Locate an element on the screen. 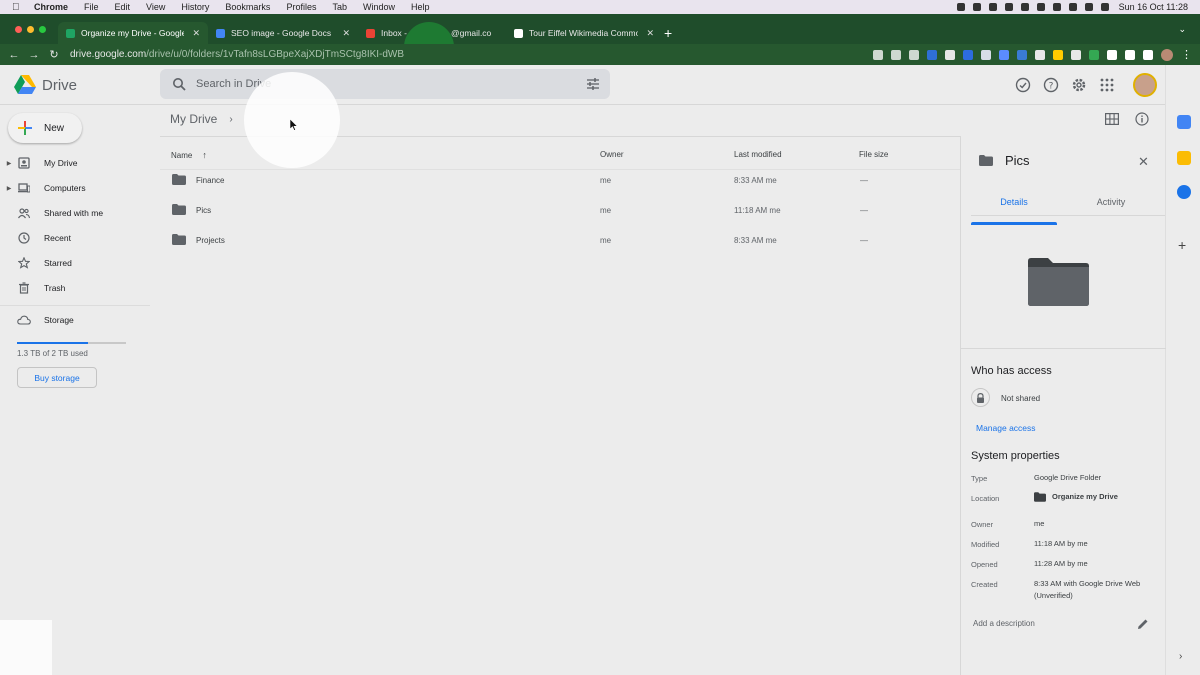 The image size is (1200, 675). side-panel-icon is located at coordinates (1148, 54).